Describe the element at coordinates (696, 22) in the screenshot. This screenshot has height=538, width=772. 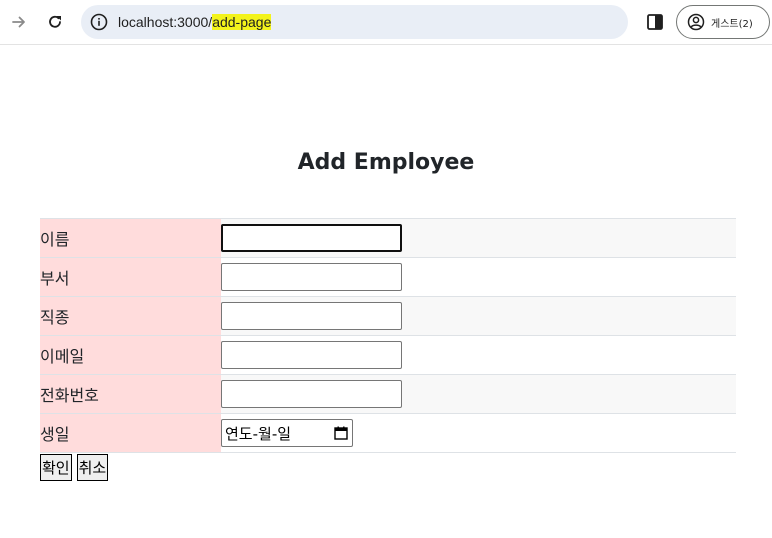
I see `profile-icon` at that location.